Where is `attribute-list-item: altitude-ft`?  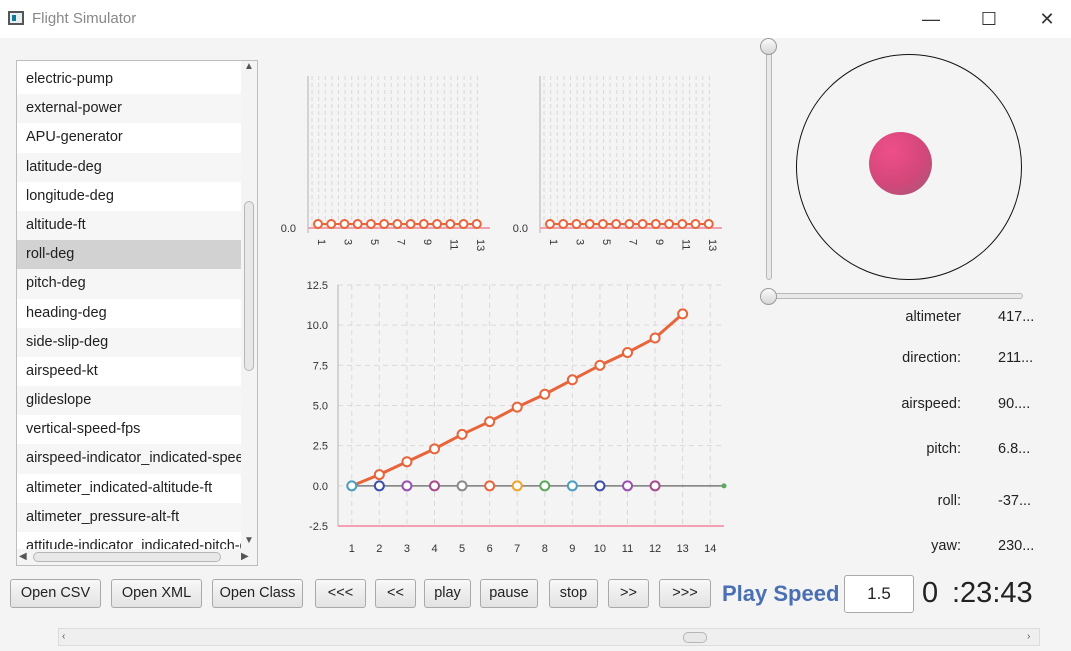
attribute-list-item: altitude-ft is located at coordinates (129, 225).